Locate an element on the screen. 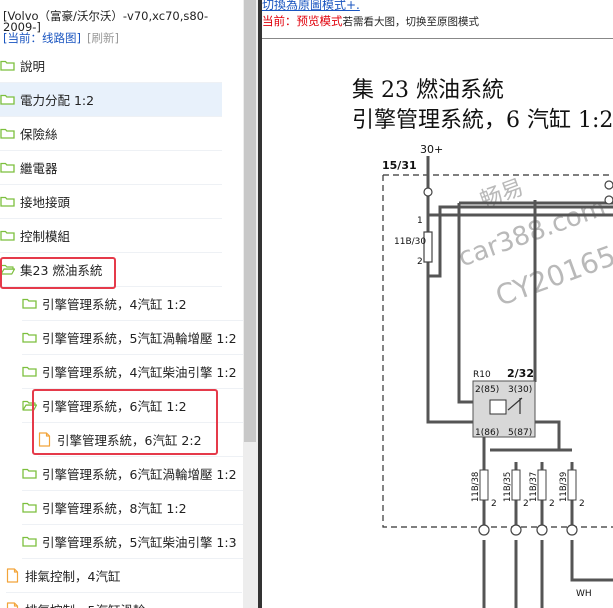 This screenshot has width=613, height=608. vehicle-title: [Volvo（富豪/沃尔沃）-v70,xc70,s80-2009-] is located at coordinates (106, 21).